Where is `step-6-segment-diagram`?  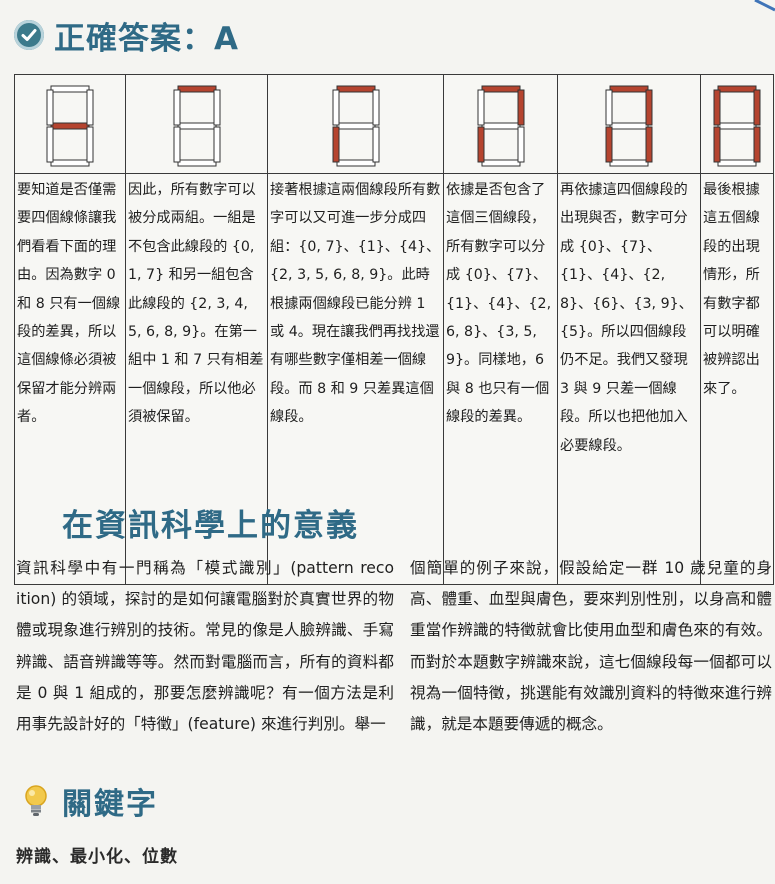 step-6-segment-diagram is located at coordinates (737, 124).